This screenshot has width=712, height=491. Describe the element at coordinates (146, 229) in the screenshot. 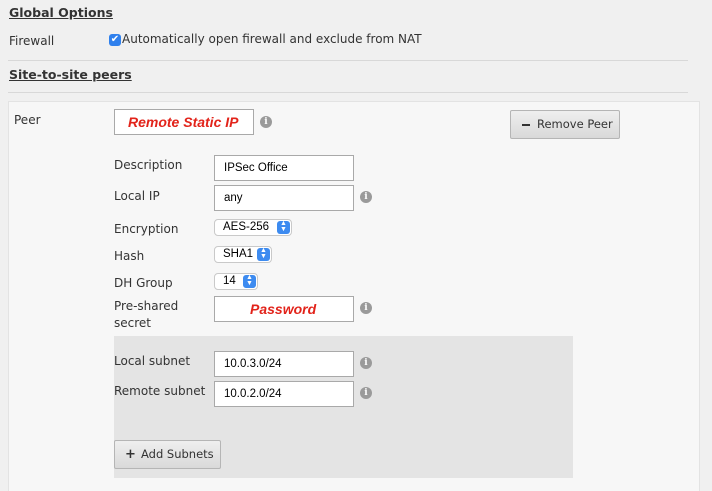

I see `encryption-label: Encryption` at that location.